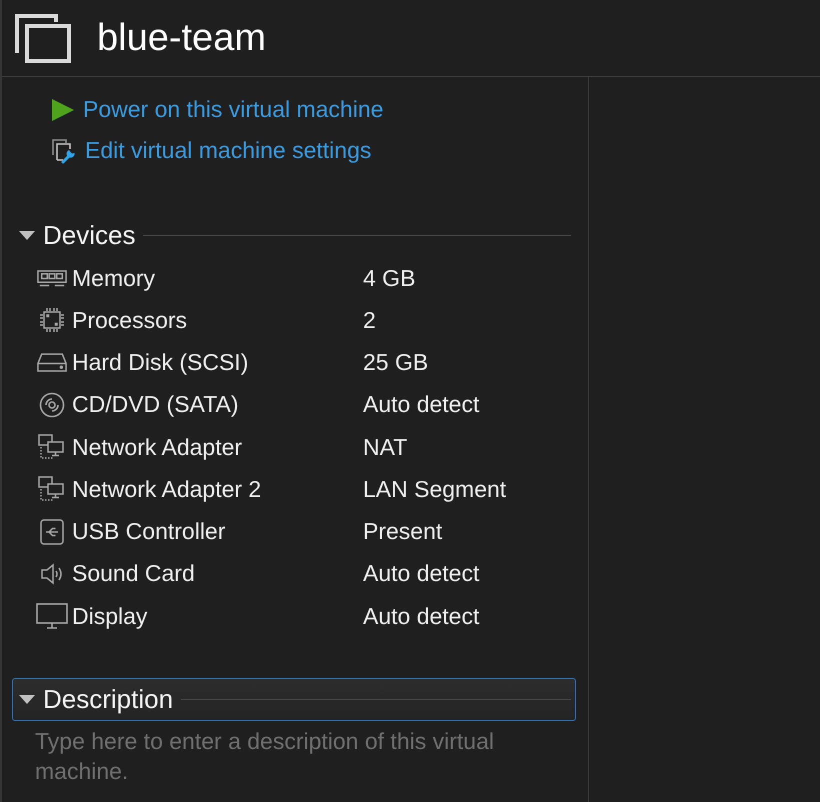 This screenshot has width=820, height=802. Describe the element at coordinates (297, 758) in the screenshot. I see `description-field: Type here to enter a description of this virtual machine.` at that location.